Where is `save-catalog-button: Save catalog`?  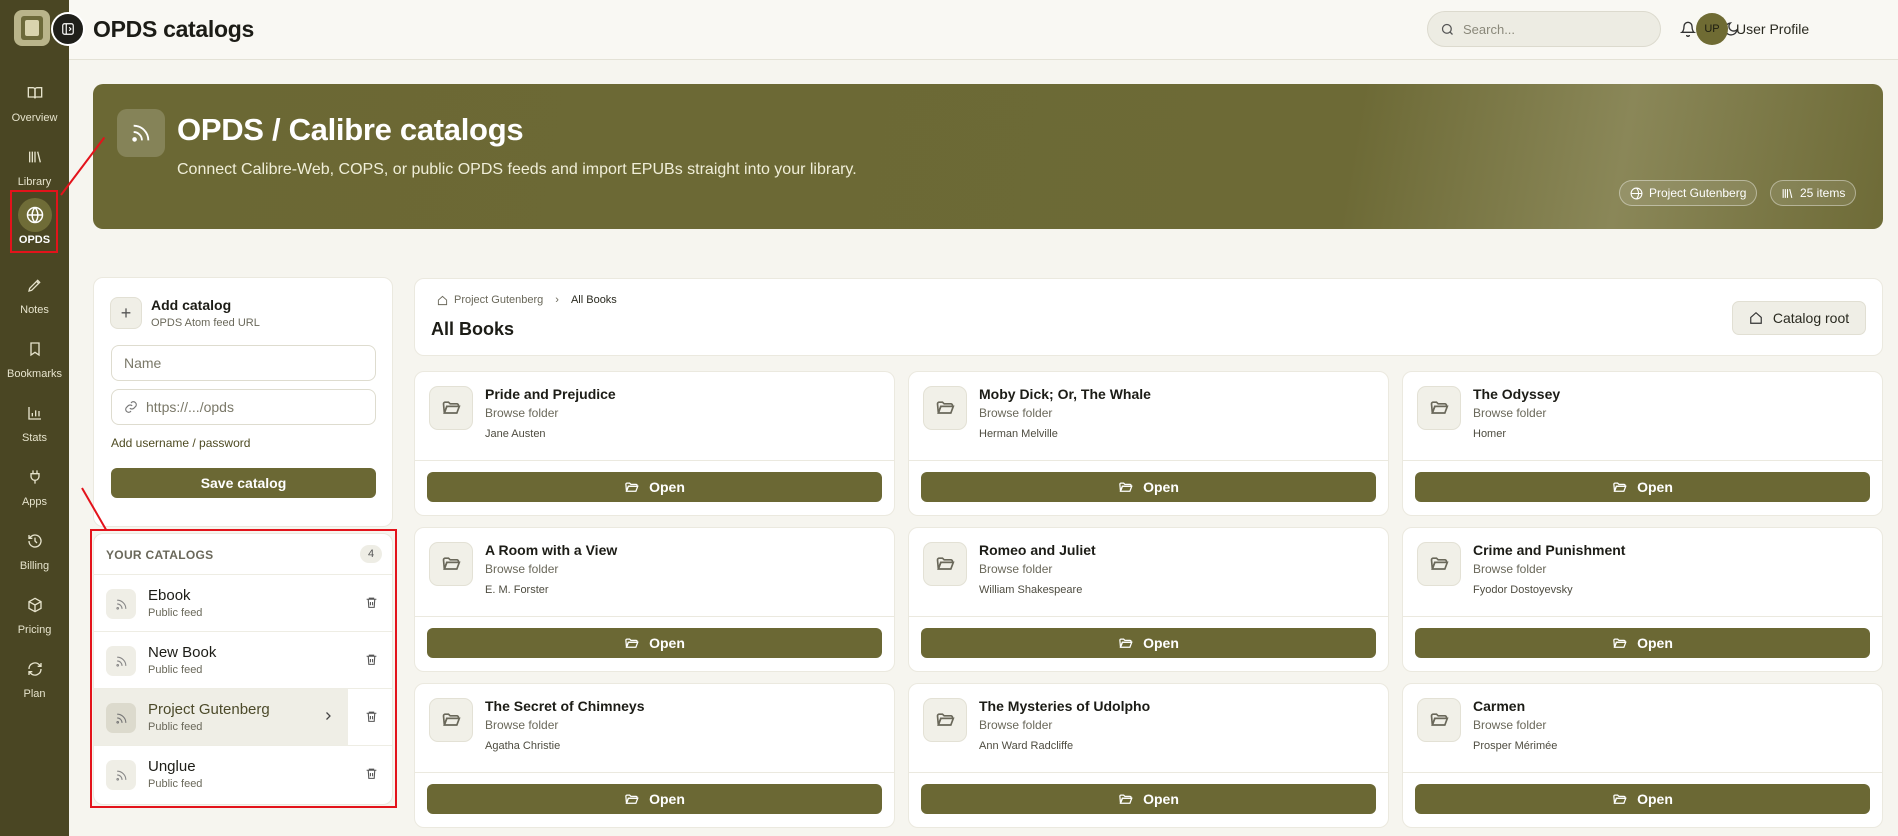 save-catalog-button: Save catalog is located at coordinates (243, 483).